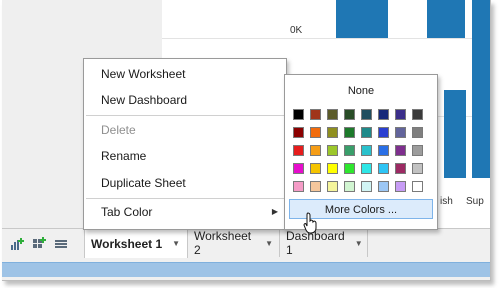 Image resolution: width=500 pixels, height=288 pixels. I want to click on x-axis-label: ish, so click(446, 201).